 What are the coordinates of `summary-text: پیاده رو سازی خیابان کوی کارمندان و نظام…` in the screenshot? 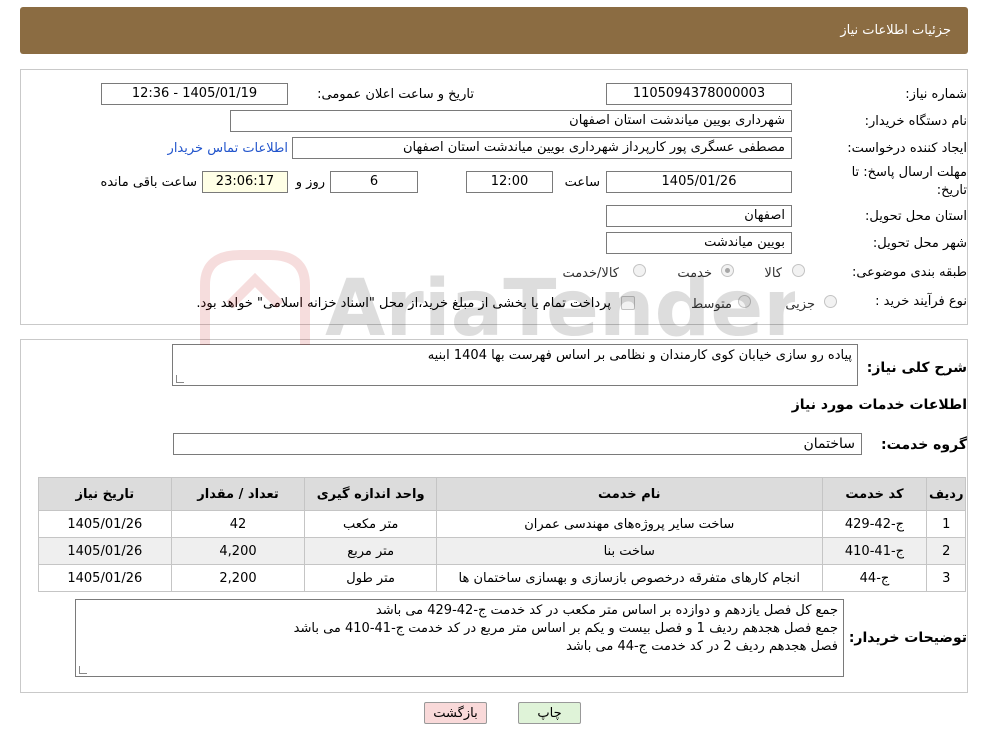 It's located at (639, 355).